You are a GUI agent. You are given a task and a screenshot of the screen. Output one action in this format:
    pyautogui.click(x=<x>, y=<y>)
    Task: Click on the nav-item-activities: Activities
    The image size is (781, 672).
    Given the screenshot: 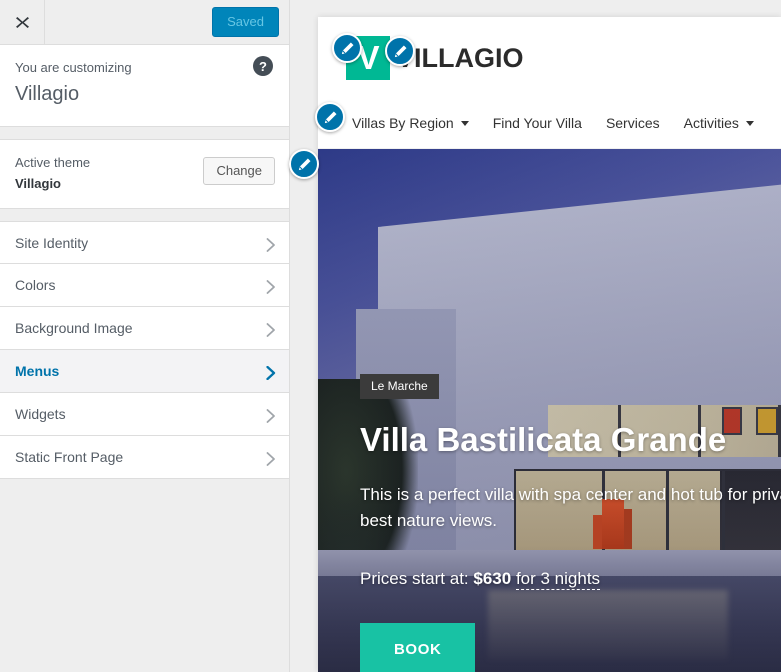 What is the action you would take?
    pyautogui.click(x=719, y=123)
    